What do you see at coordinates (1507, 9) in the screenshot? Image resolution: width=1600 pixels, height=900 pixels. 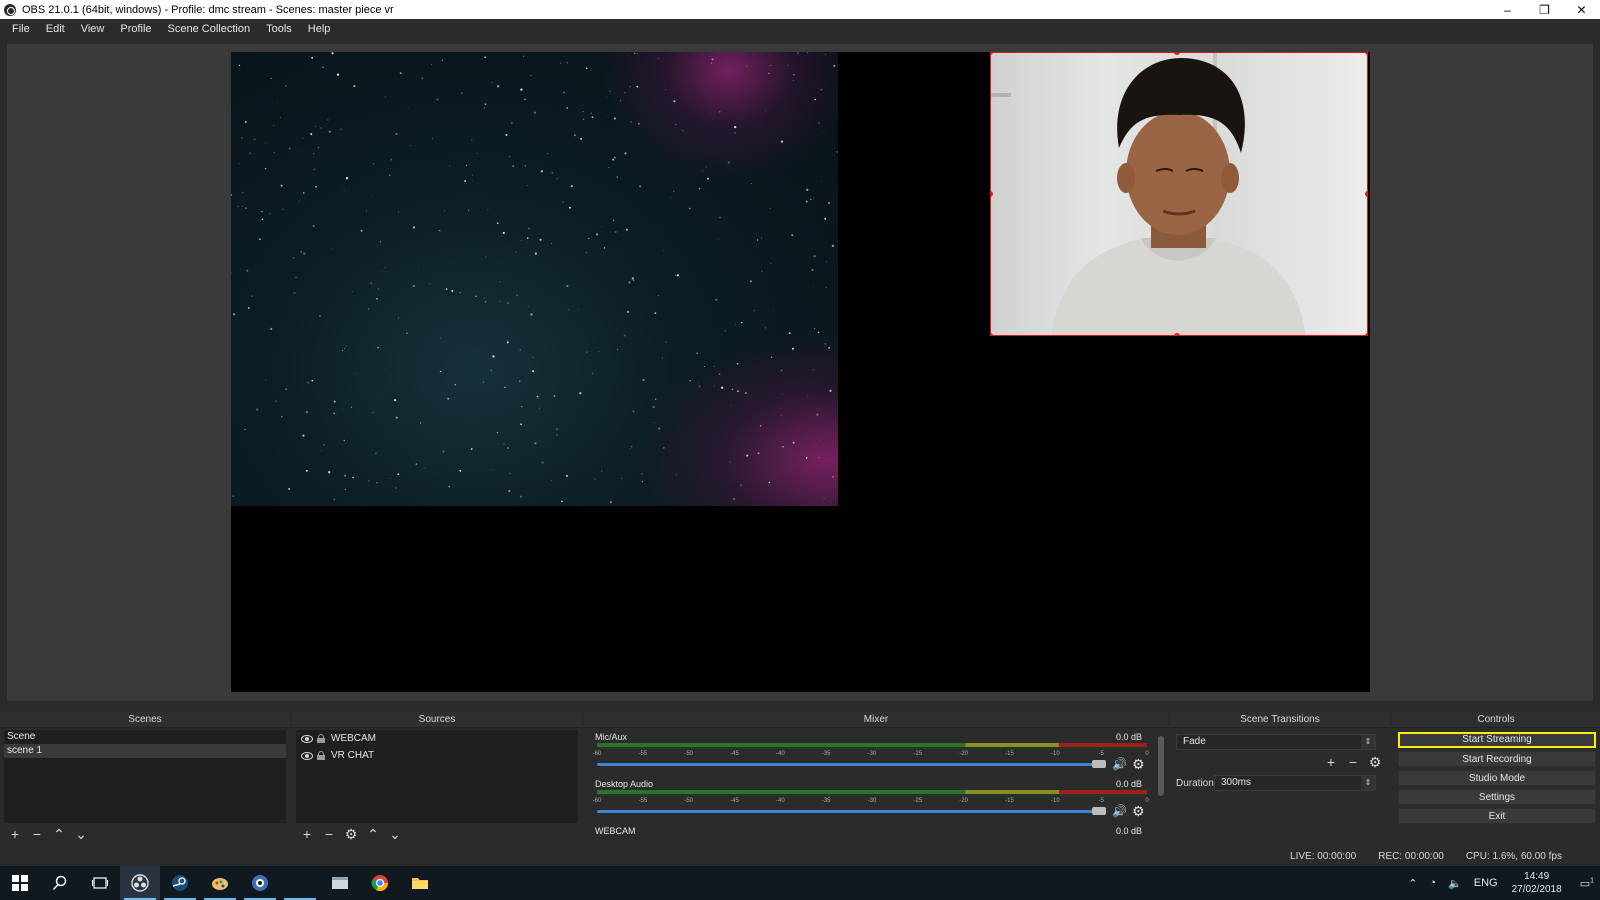 I see `minimize-button: –` at bounding box center [1507, 9].